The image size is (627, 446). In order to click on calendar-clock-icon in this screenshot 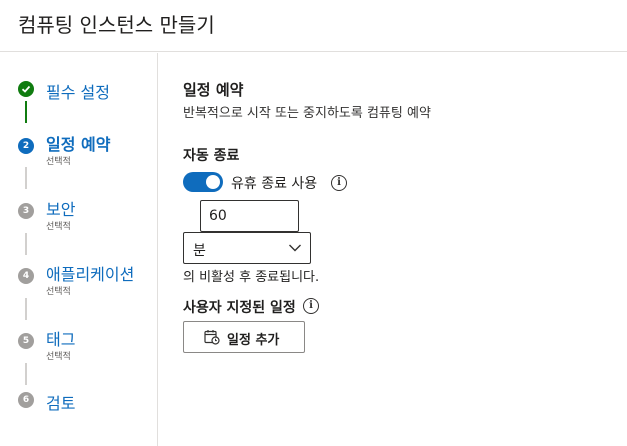, I will do `click(212, 337)`.